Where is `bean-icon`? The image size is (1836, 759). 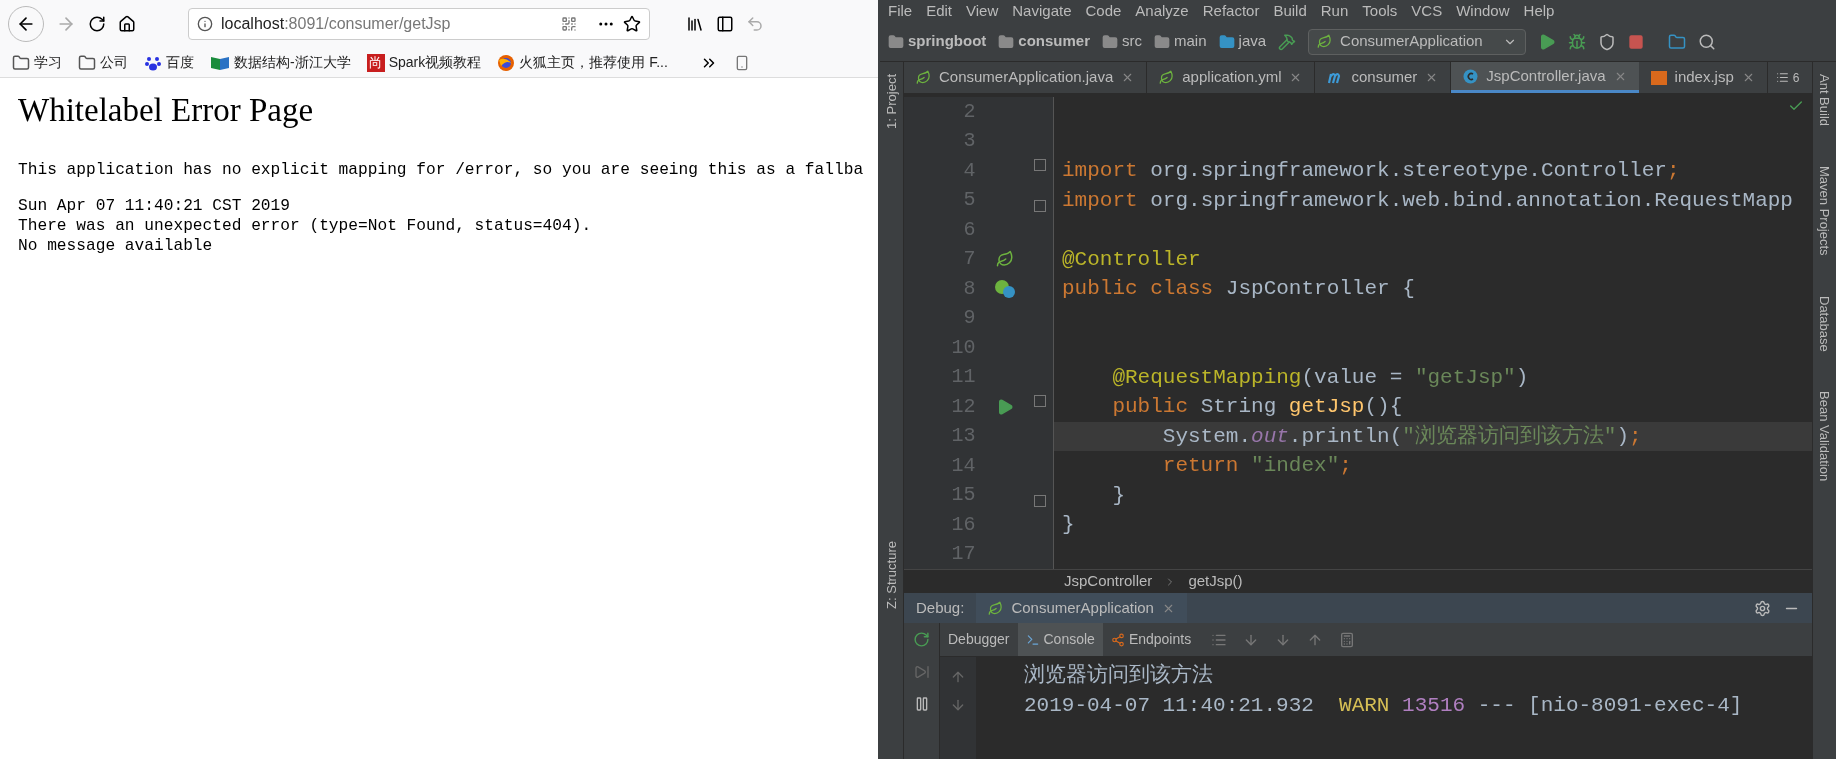 bean-icon is located at coordinates (1005, 259).